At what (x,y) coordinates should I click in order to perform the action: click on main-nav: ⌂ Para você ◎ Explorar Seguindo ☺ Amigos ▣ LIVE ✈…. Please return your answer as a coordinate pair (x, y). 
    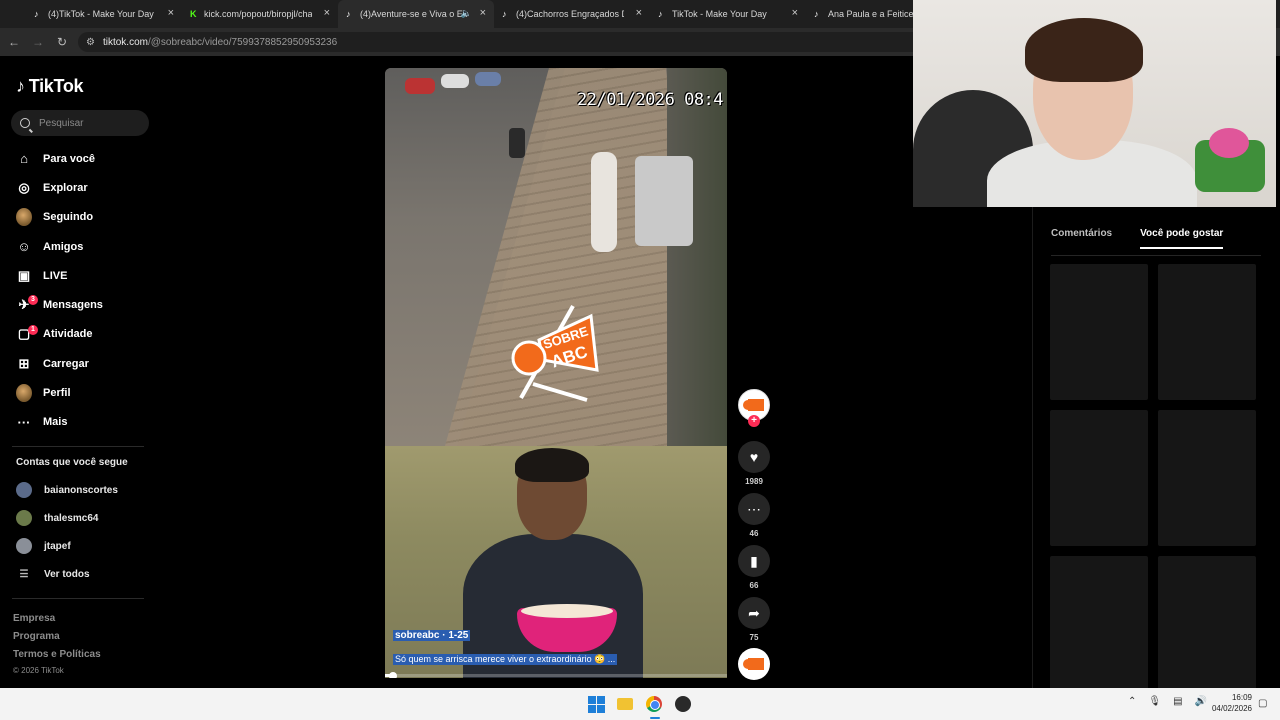
    Looking at the image, I should click on (80, 290).